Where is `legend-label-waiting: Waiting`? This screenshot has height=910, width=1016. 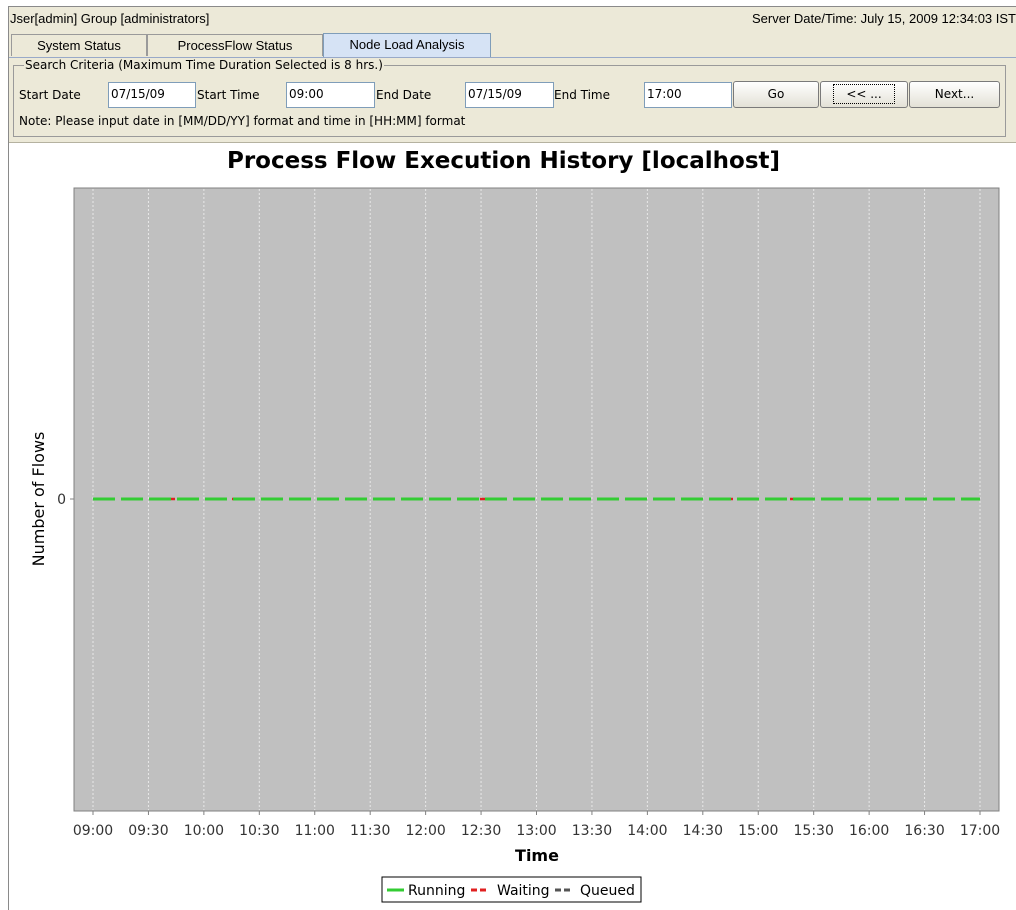
legend-label-waiting: Waiting is located at coordinates (523, 891).